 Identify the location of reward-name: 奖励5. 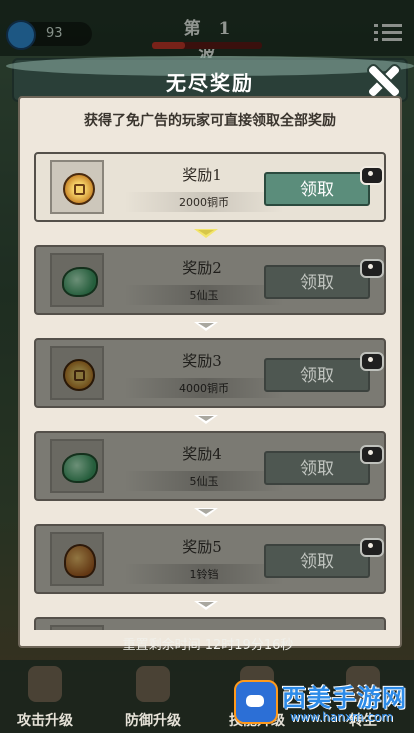
(202, 547).